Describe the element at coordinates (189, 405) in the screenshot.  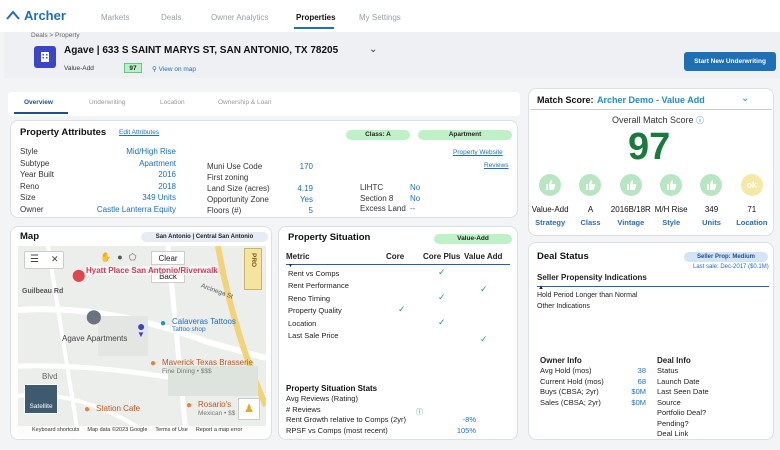
I see `rosario-pin-icon: ●` at that location.